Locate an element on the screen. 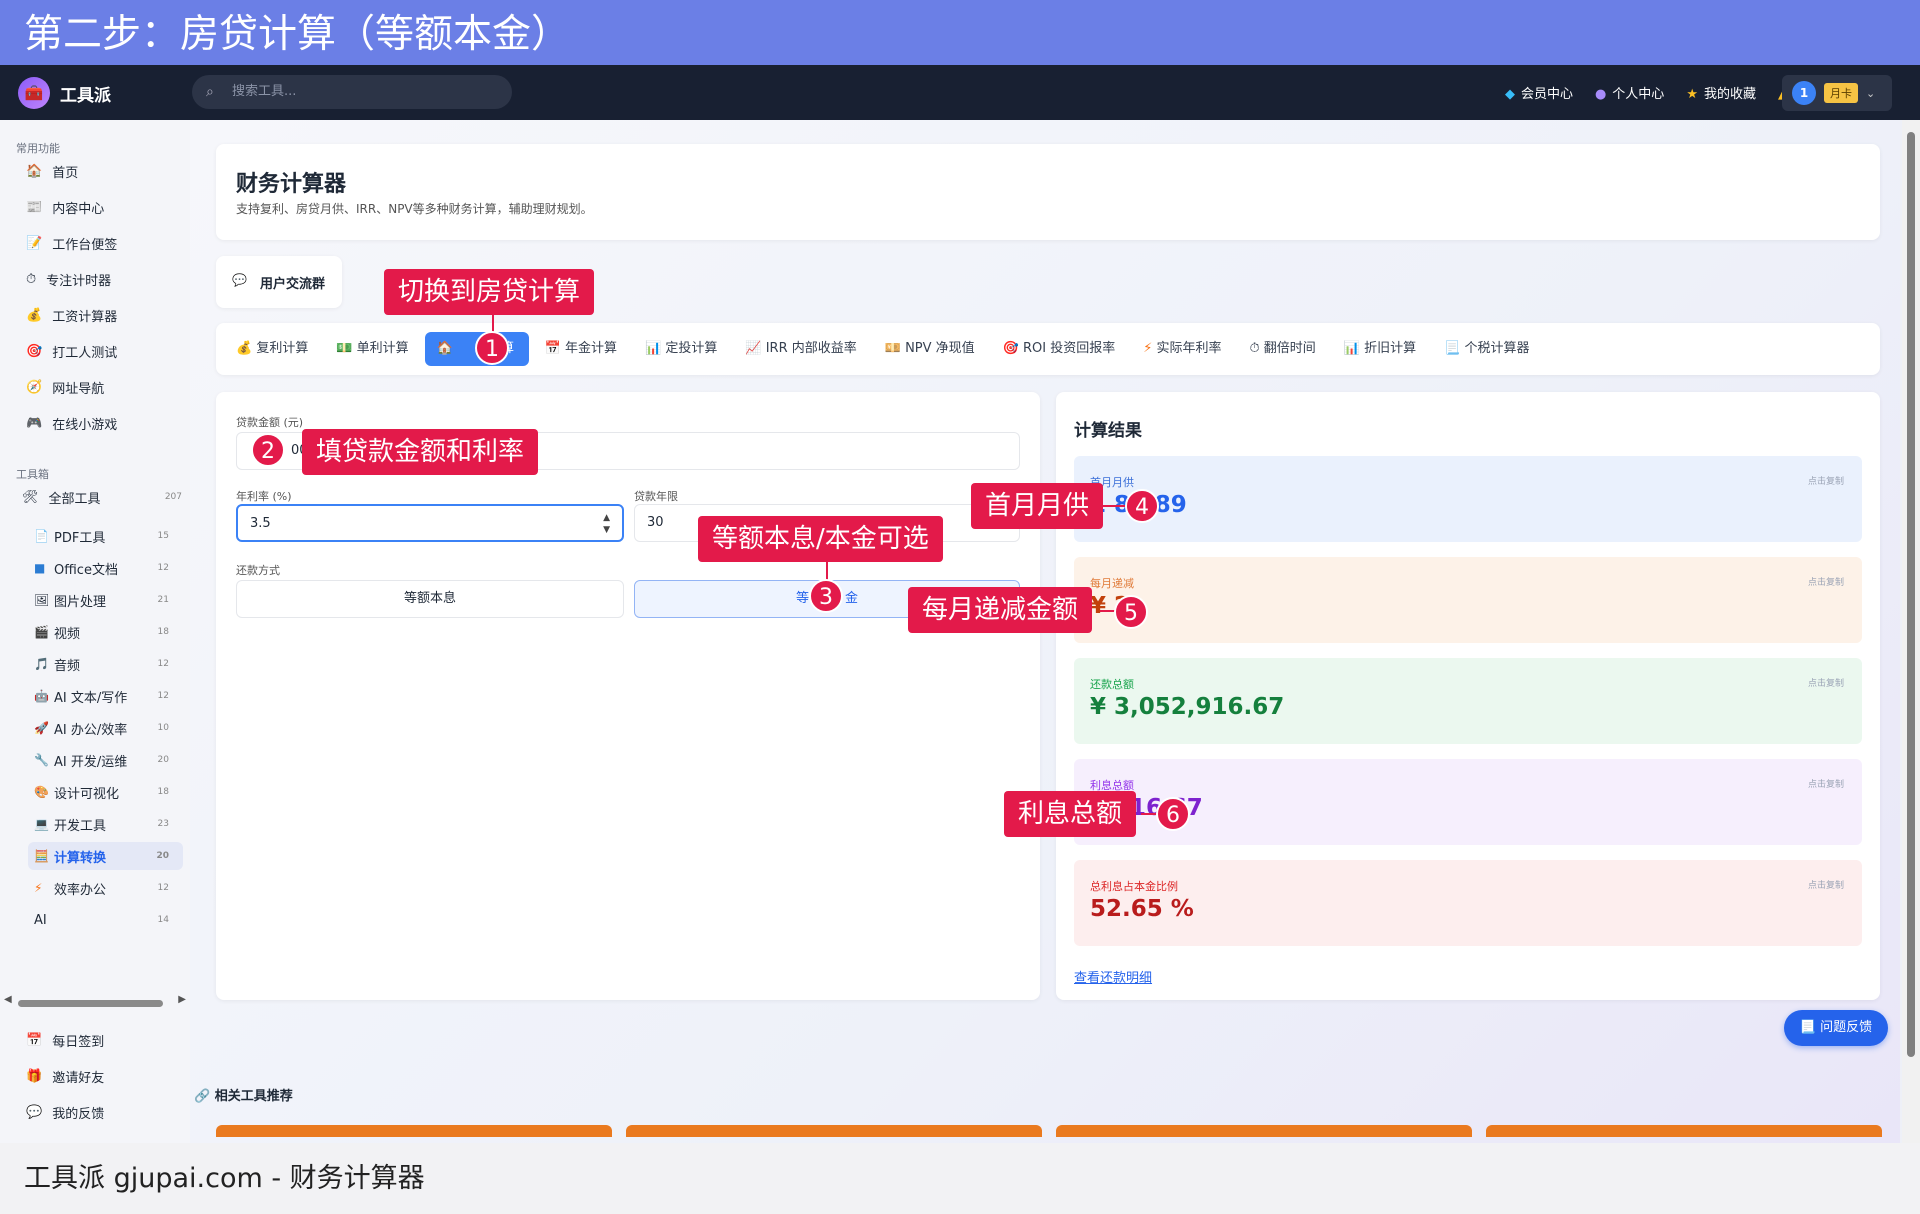 Image resolution: width=1920 pixels, height=1214 pixels. scroll-right-icon: ▶ is located at coordinates (182, 999).